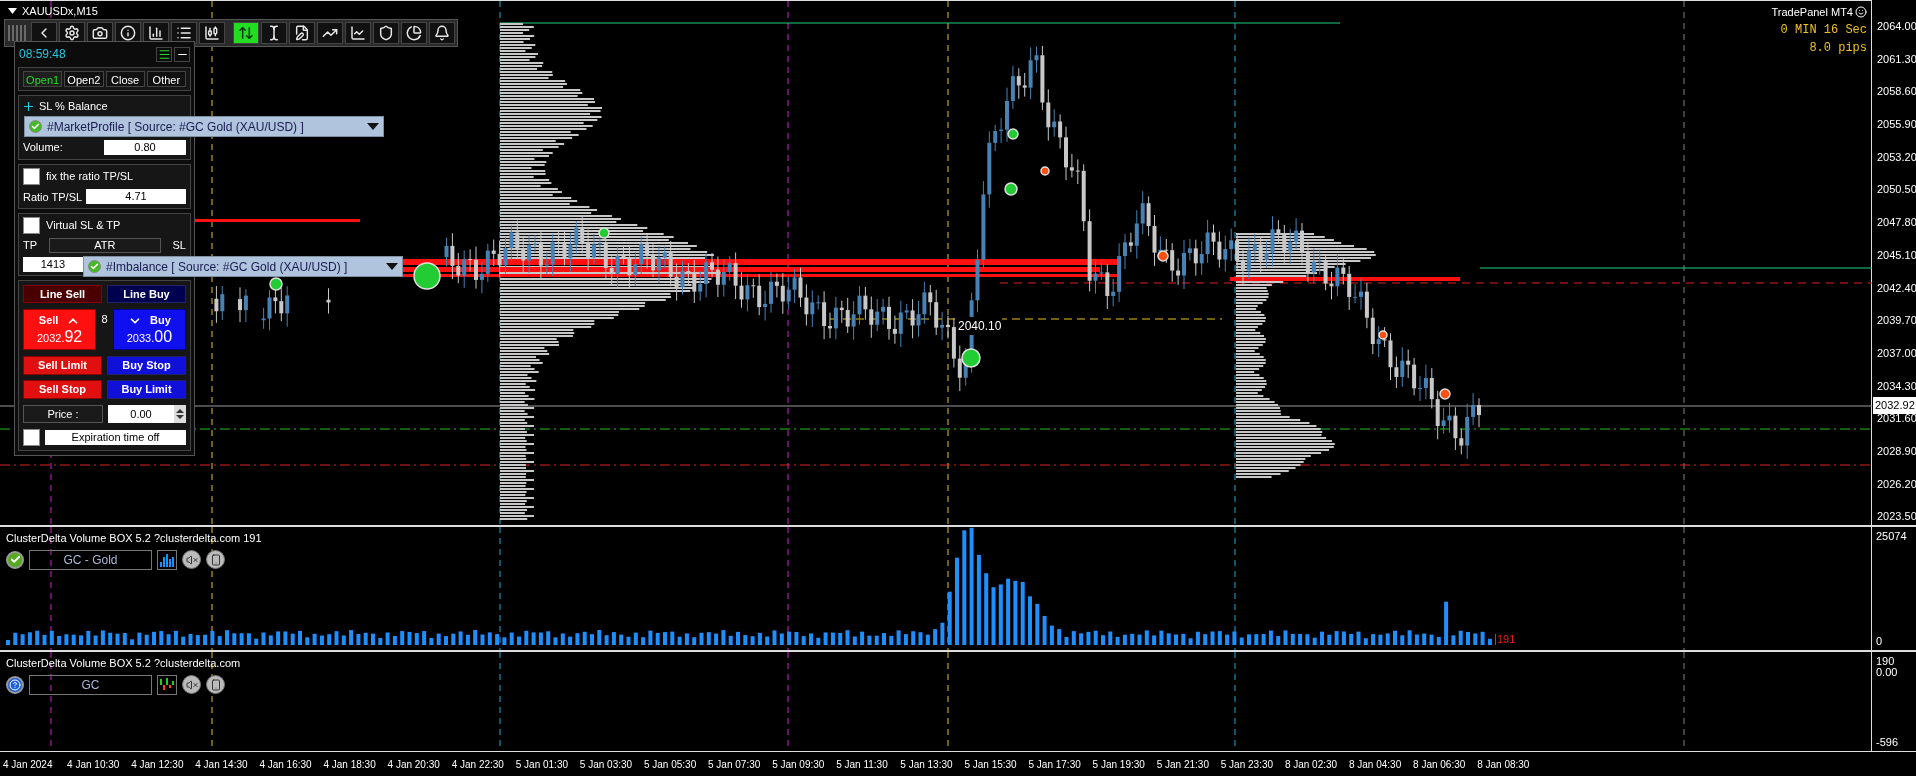  Describe the element at coordinates (414, 765) in the screenshot. I see `time-axis-label: 4 Jan 20:30` at that location.